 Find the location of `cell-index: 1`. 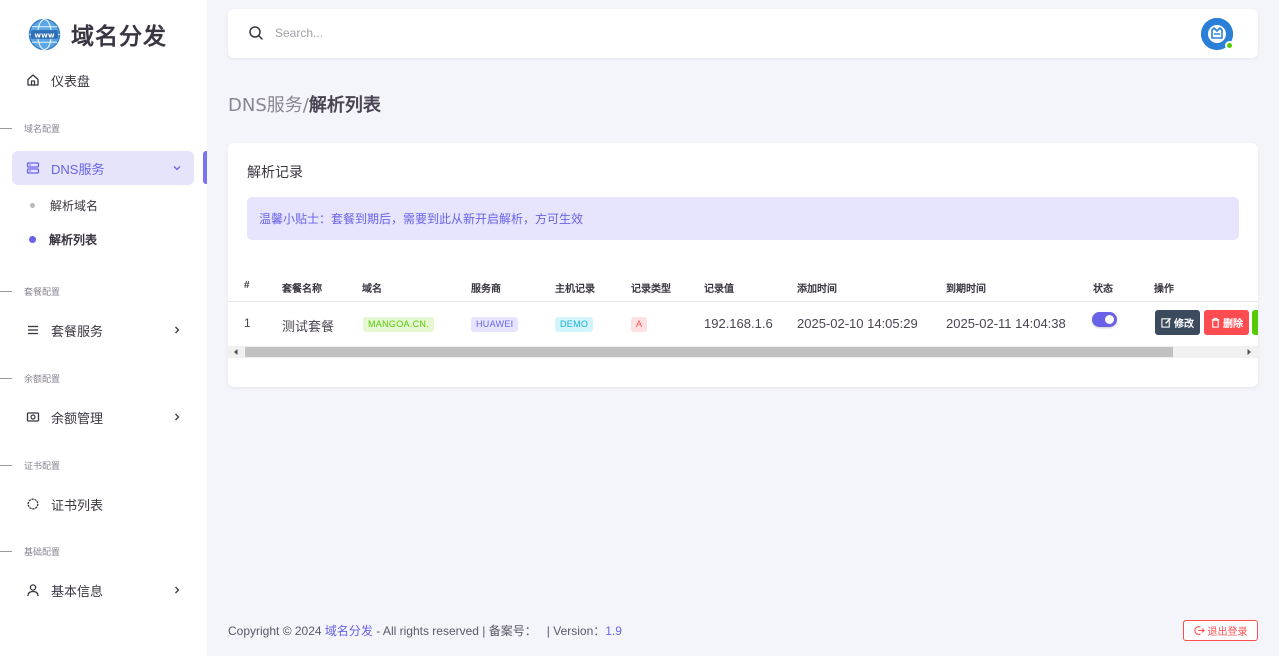

cell-index: 1 is located at coordinates (247, 323).